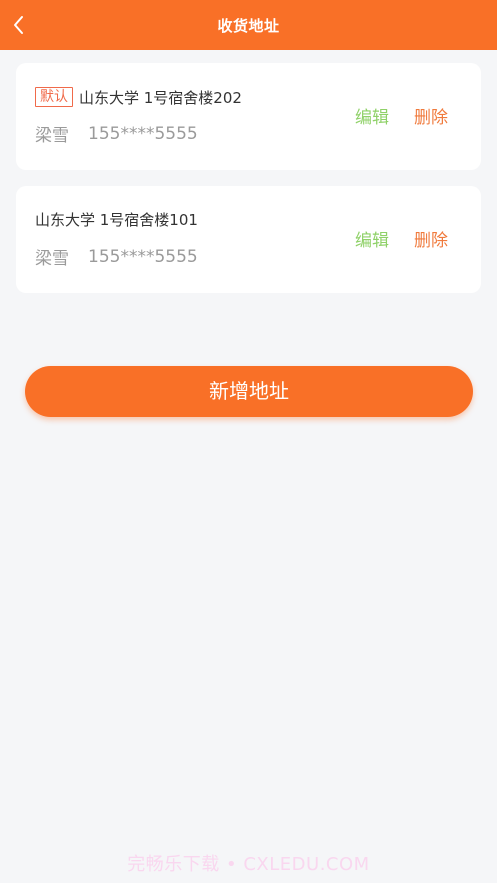 This screenshot has width=497, height=883. What do you see at coordinates (54, 97) in the screenshot?
I see `default-badge: 默认` at bounding box center [54, 97].